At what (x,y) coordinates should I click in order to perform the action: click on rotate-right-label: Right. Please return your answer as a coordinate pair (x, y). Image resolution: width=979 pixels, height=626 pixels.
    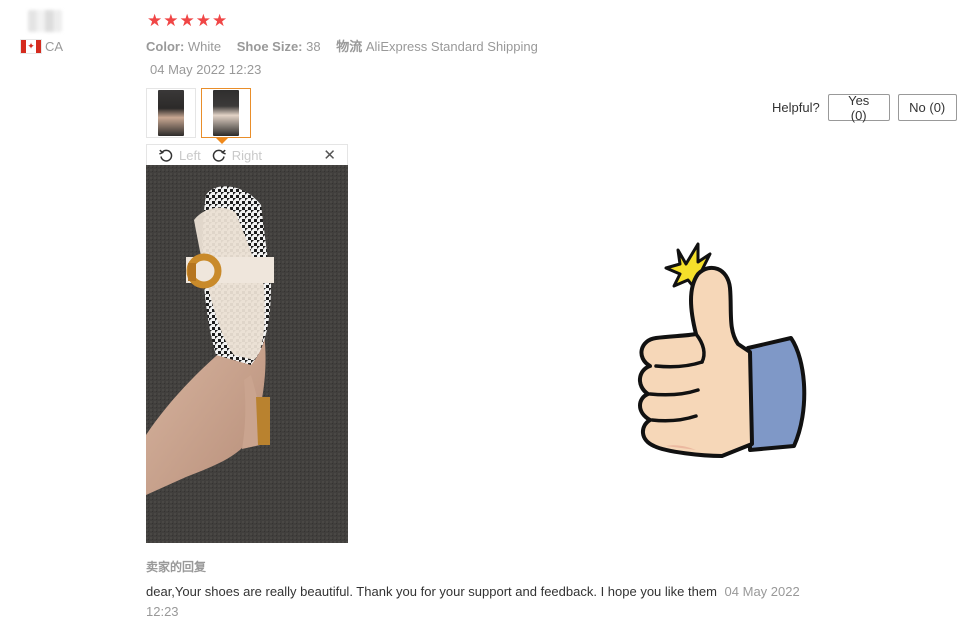
    Looking at the image, I should click on (247, 155).